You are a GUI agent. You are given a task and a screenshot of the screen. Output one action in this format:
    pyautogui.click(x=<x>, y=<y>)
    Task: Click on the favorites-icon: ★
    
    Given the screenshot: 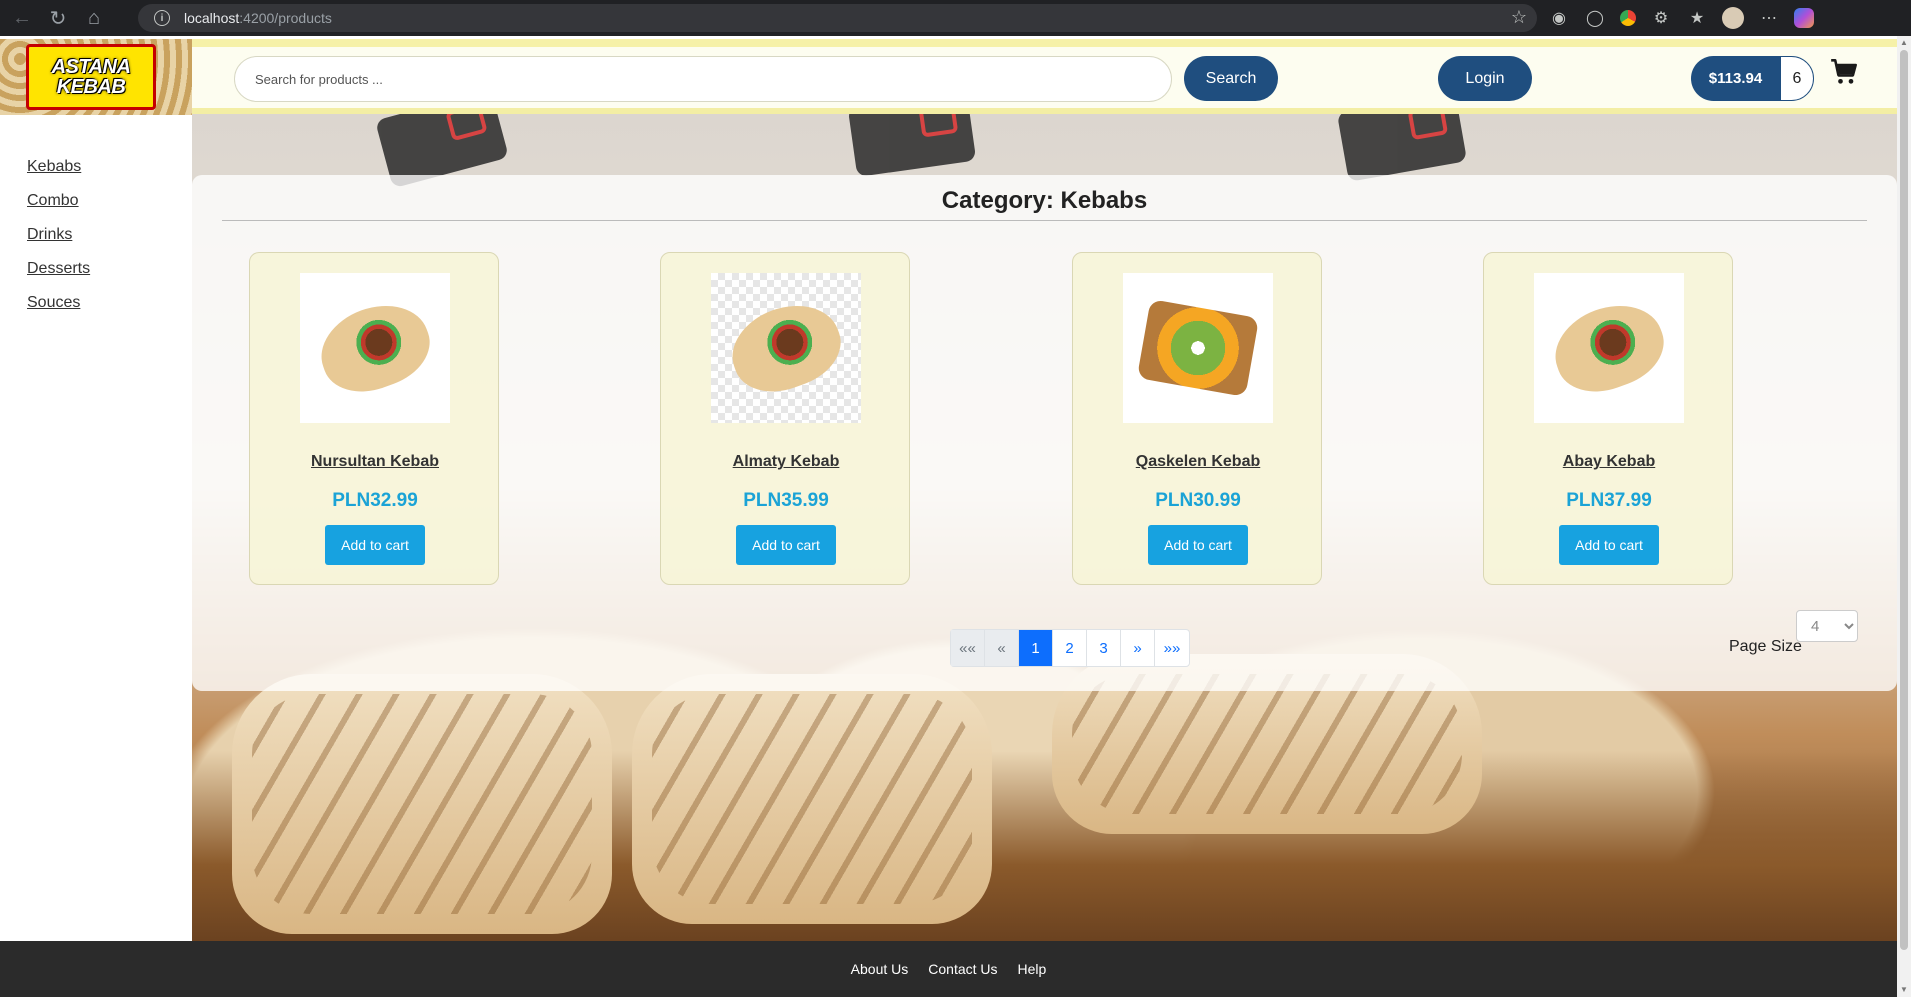 What is the action you would take?
    pyautogui.click(x=1697, y=18)
    